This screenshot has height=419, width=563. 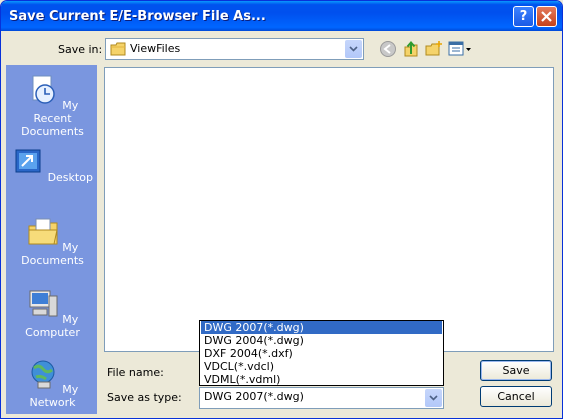 I want to click on place-my-computer: My Computer, so click(x=52, y=313).